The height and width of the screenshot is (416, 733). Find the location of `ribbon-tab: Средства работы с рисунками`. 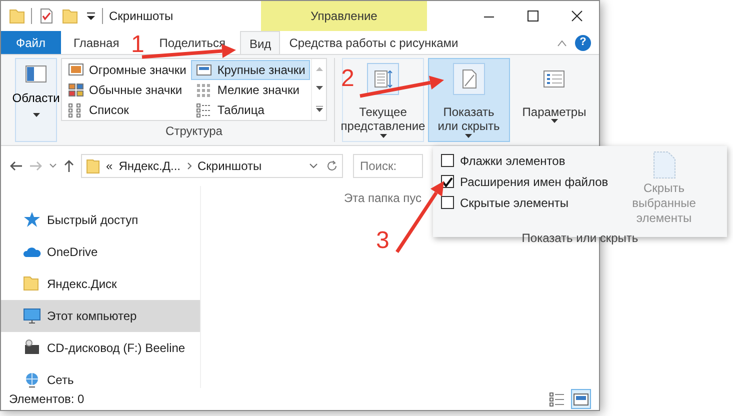

ribbon-tab: Средства работы с рисунками is located at coordinates (374, 42).